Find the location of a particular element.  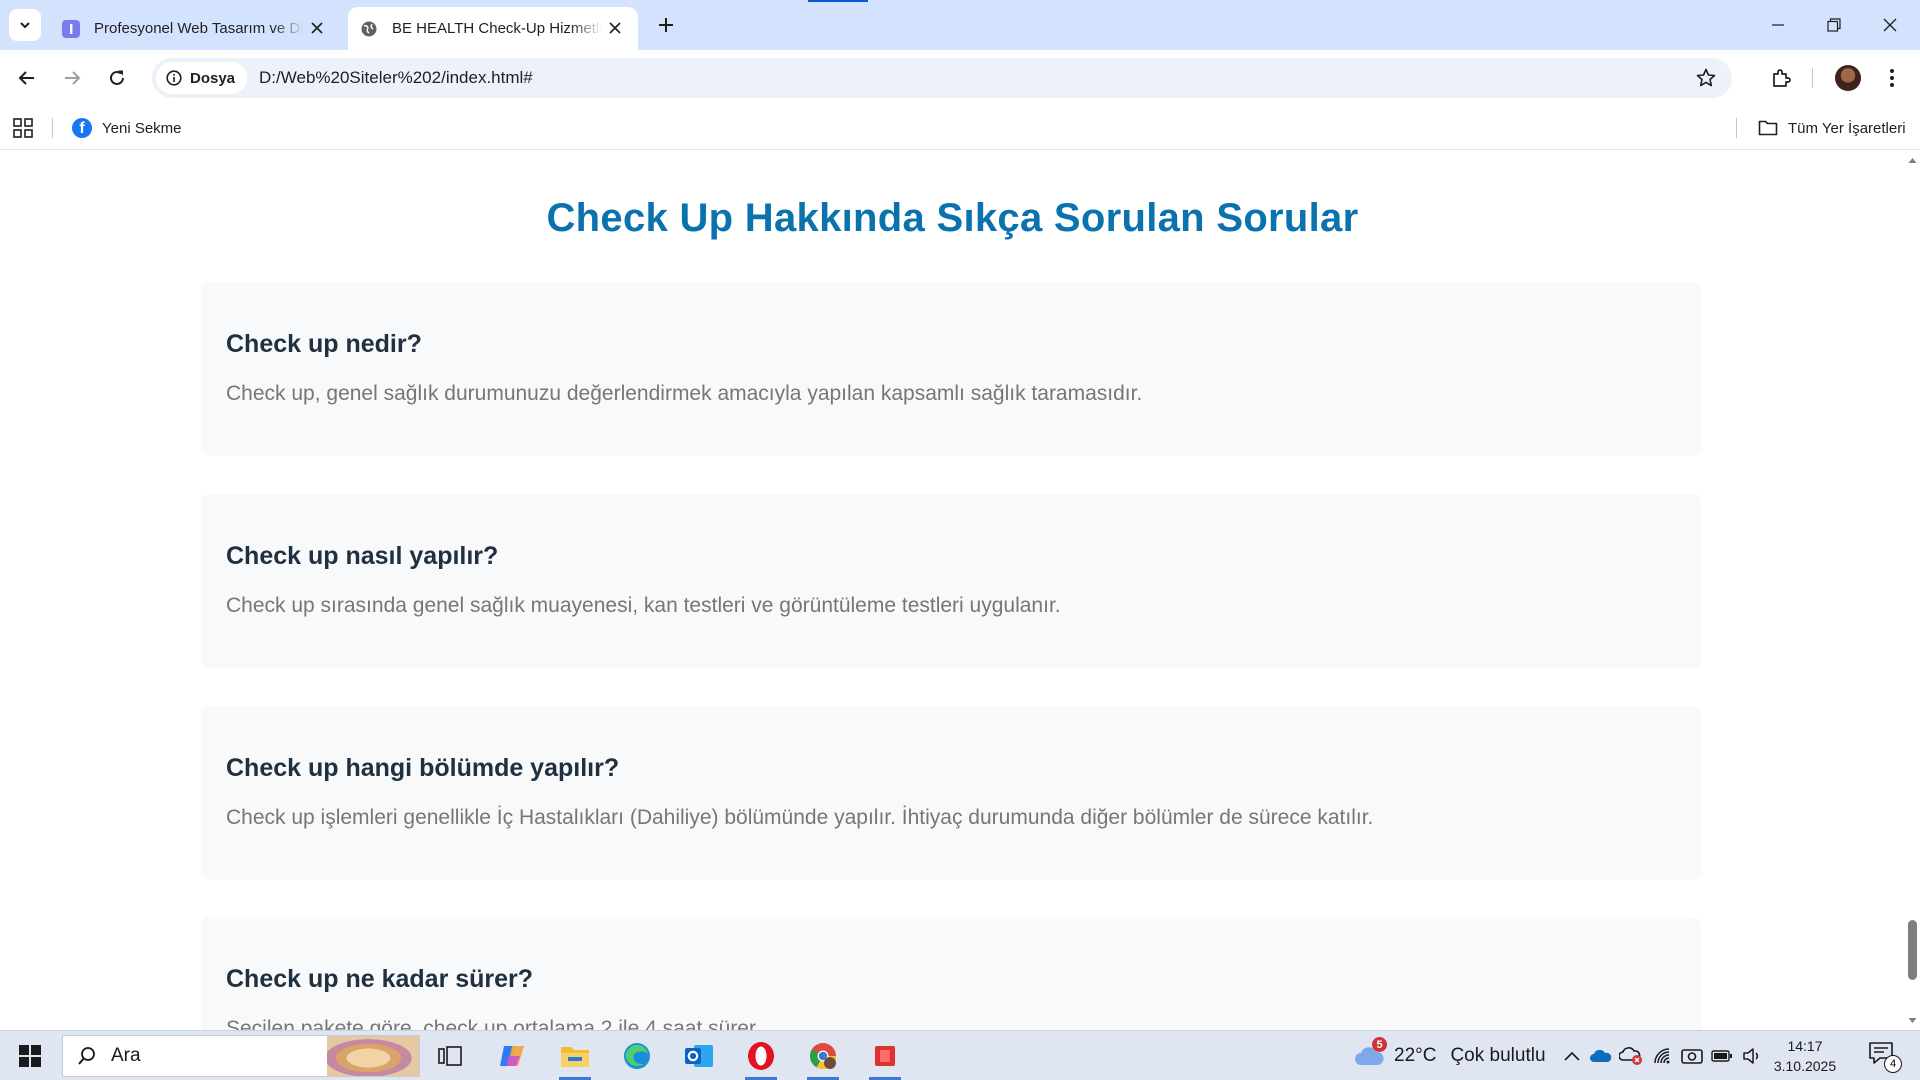

chevron-down-icon is located at coordinates (25, 25).